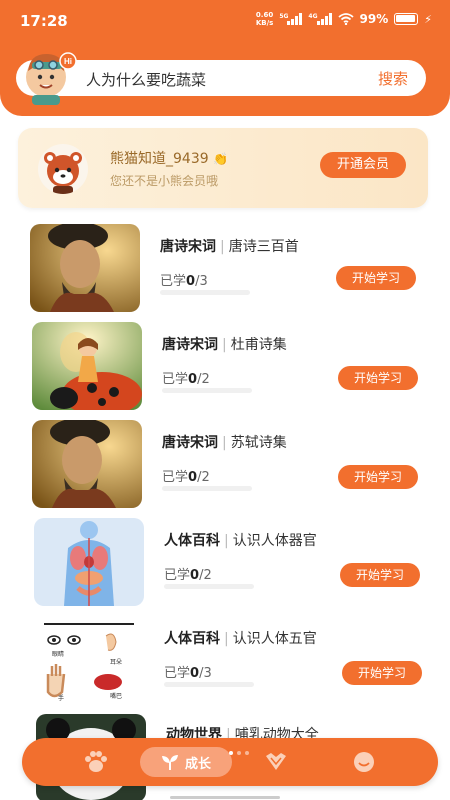  I want to click on open-membership-button: 开通会员, so click(363, 165).